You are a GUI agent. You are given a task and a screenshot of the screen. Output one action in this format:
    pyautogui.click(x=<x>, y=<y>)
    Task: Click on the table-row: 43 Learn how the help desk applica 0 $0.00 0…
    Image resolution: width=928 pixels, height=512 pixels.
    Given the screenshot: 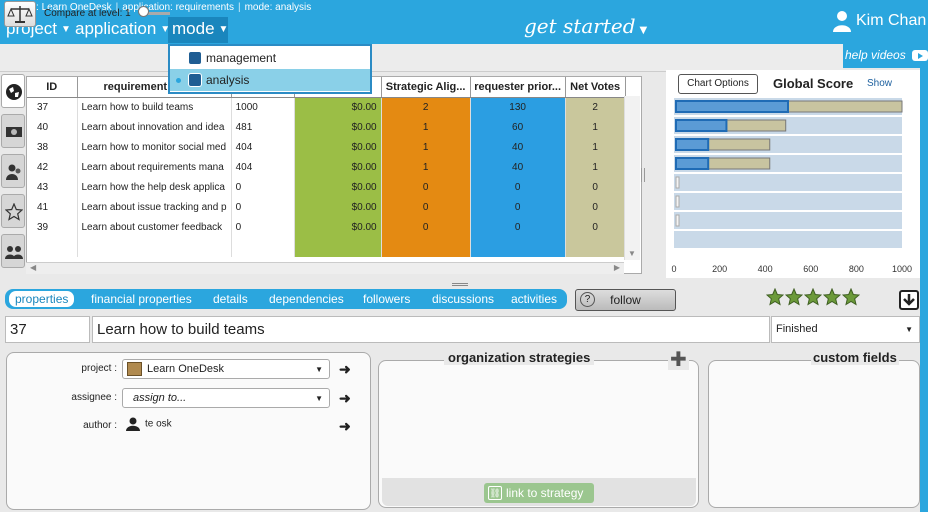 What is the action you would take?
    pyautogui.click(x=326, y=187)
    